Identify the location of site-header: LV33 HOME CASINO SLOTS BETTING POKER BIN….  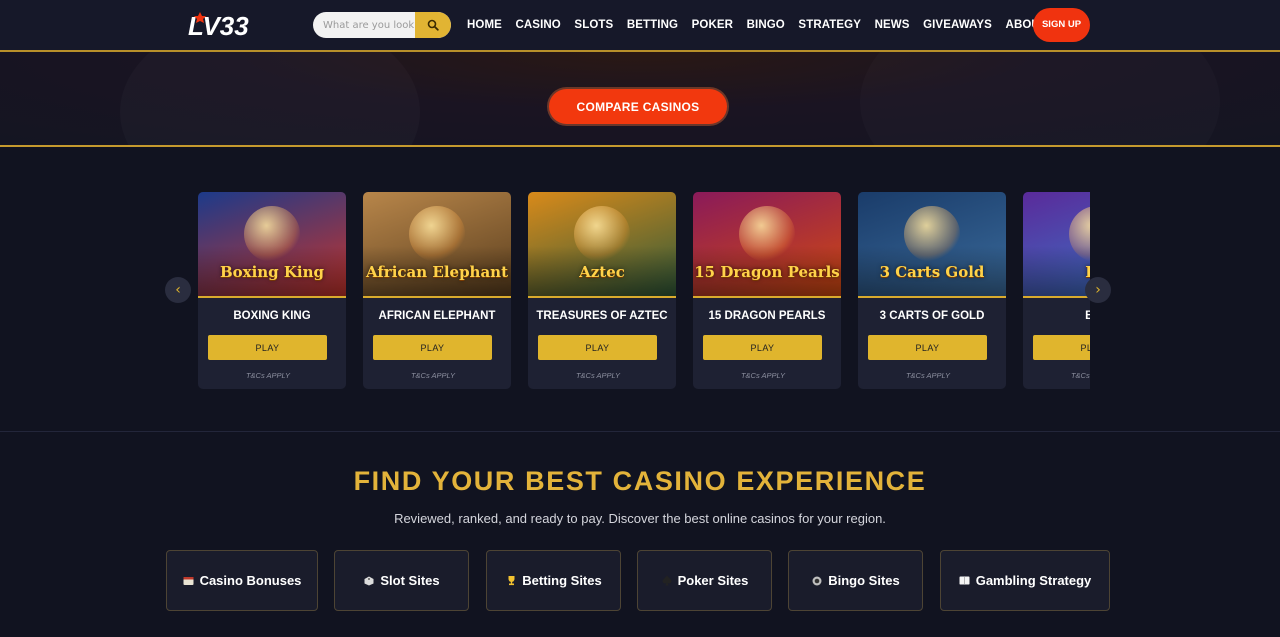
(640, 26).